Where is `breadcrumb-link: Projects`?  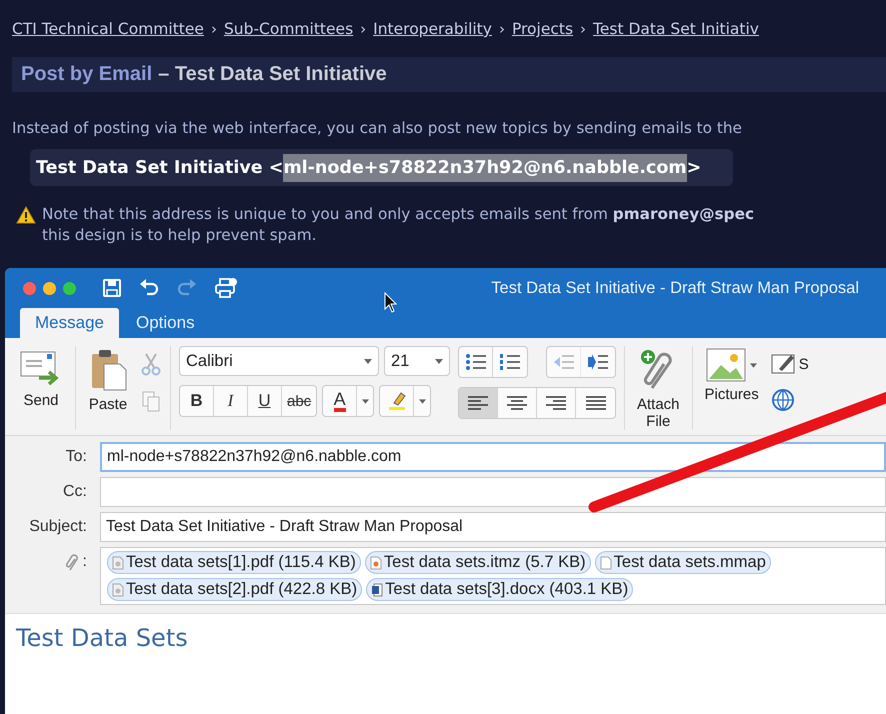
breadcrumb-link: Projects is located at coordinates (543, 29).